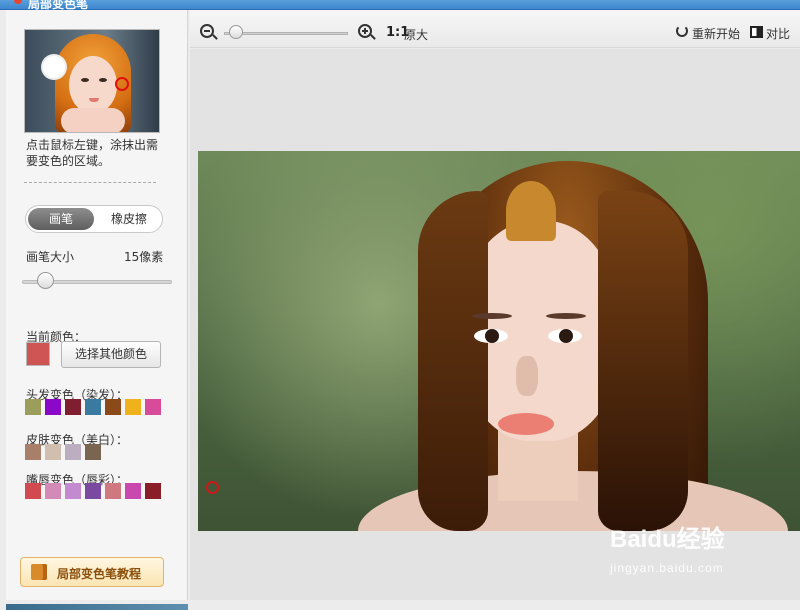 Image resolution: width=800 pixels, height=610 pixels. I want to click on actual-size-label: 原大, so click(416, 34).